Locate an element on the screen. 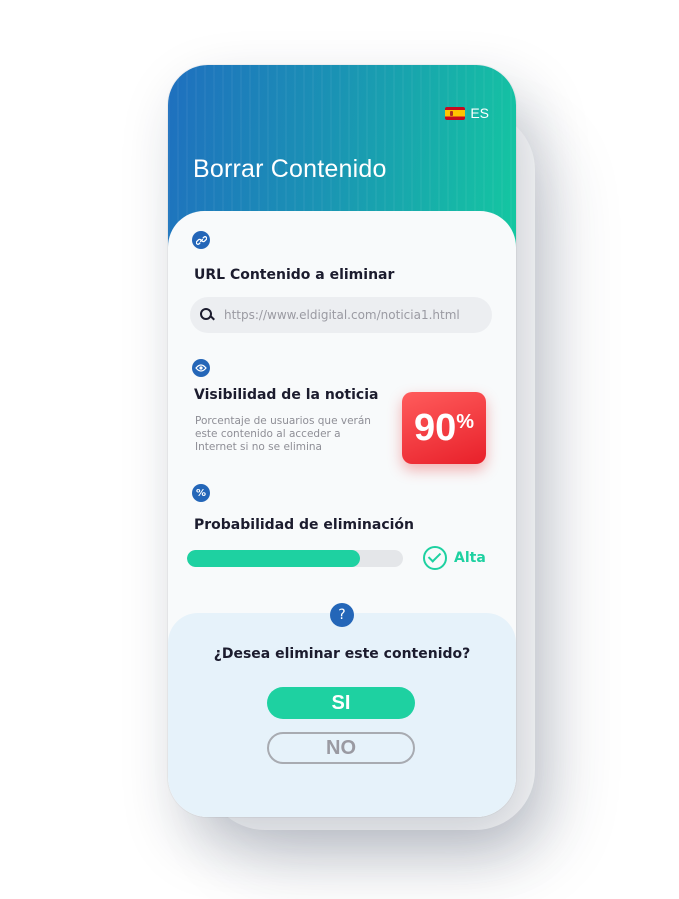 This screenshot has height=899, width=679. question-icon: ? is located at coordinates (342, 615).